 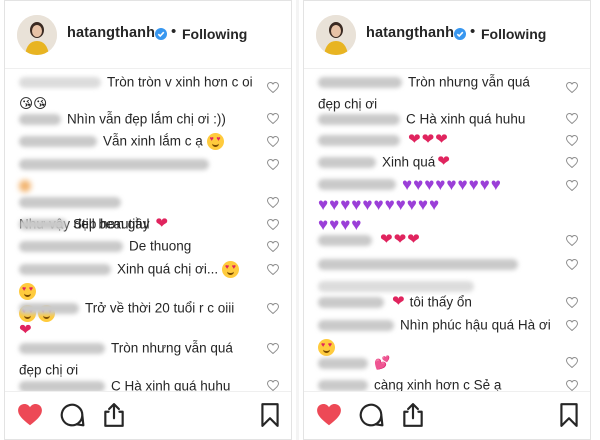 I want to click on comment-text: Still beautiful, so click(x=111, y=224).